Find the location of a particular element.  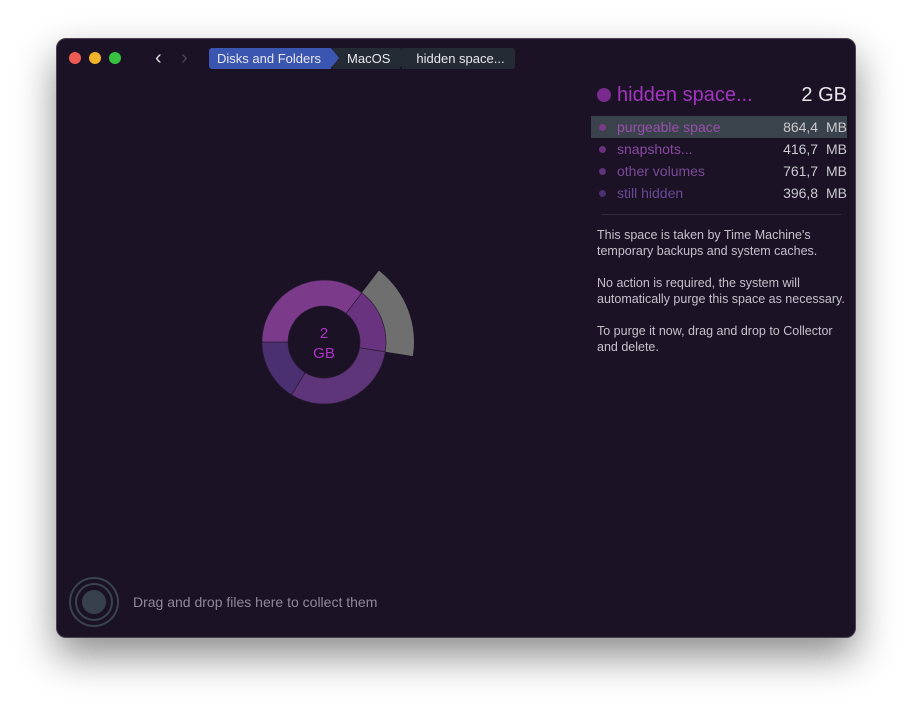

panel-header: hidden space... 2 GB is located at coordinates (719, 95).